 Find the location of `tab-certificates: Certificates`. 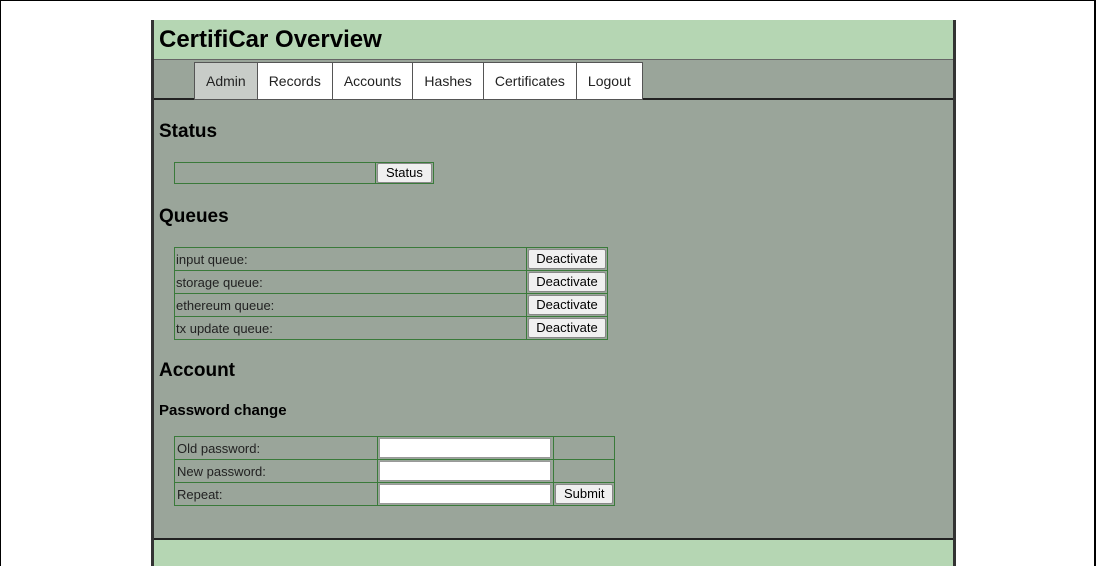

tab-certificates: Certificates is located at coordinates (530, 81).